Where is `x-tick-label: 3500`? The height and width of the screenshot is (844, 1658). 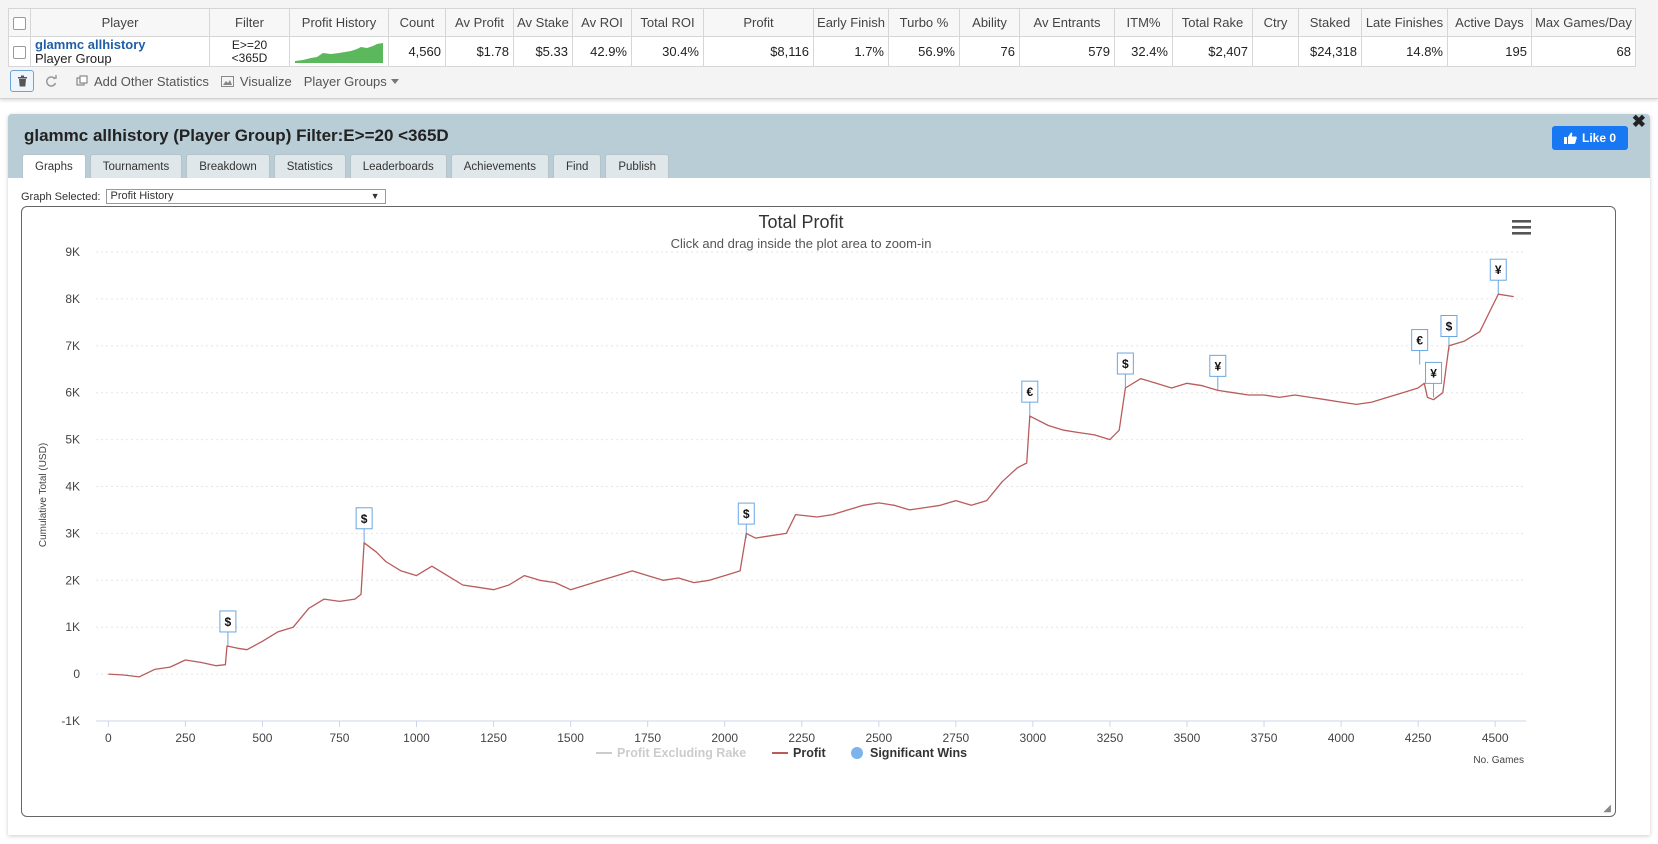 x-tick-label: 3500 is located at coordinates (1187, 738).